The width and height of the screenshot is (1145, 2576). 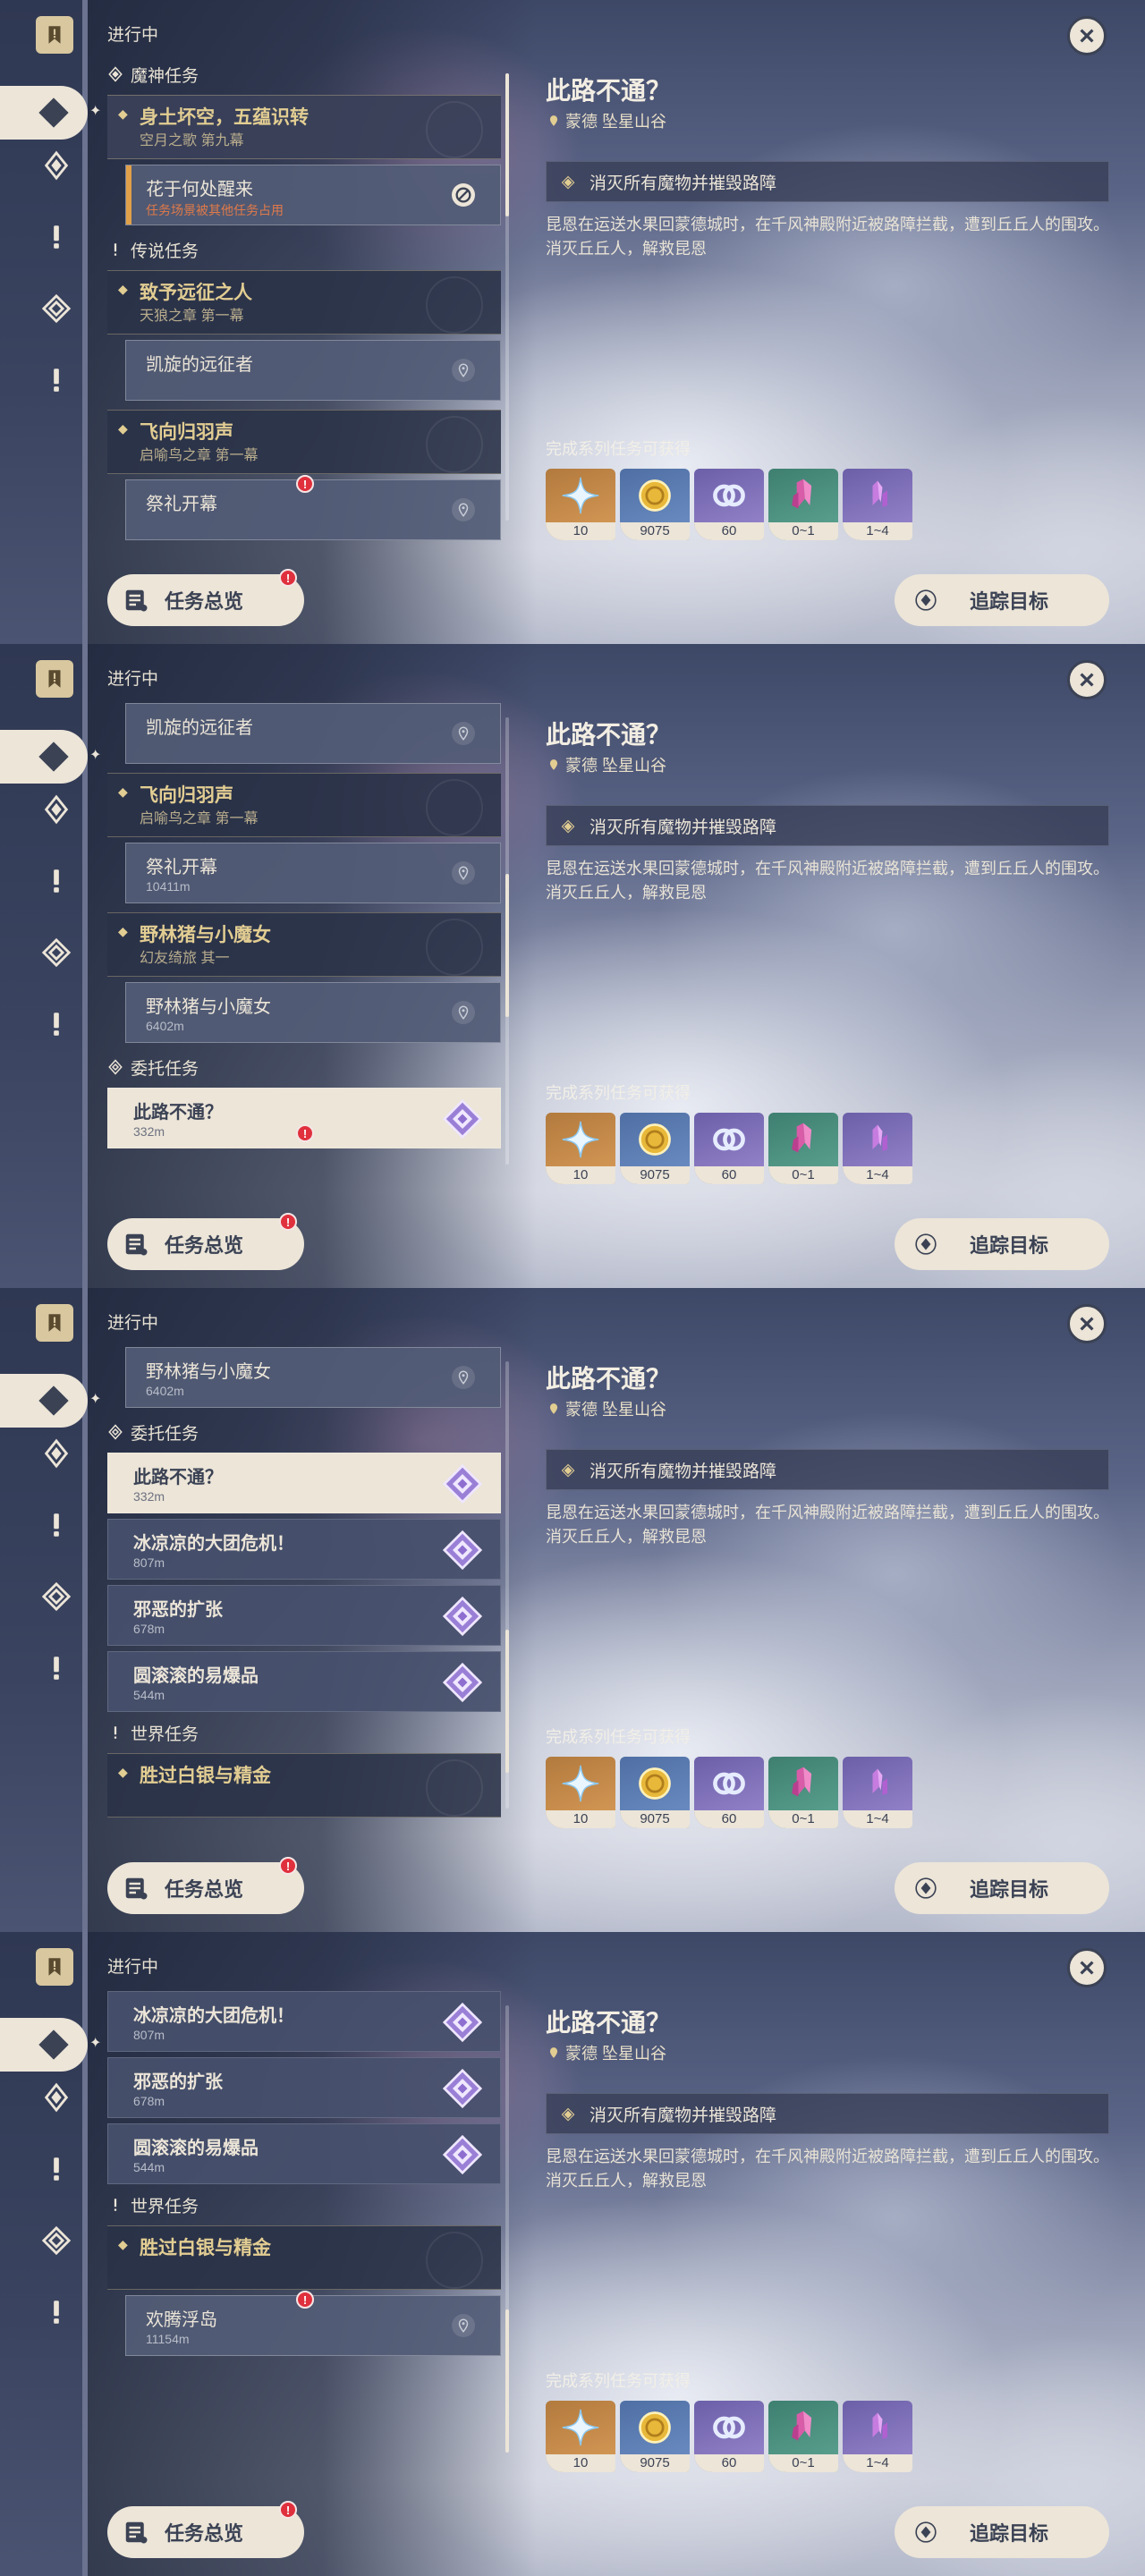 I want to click on quest-step: 欢腾浮岛 11154m!, so click(x=313, y=2323).